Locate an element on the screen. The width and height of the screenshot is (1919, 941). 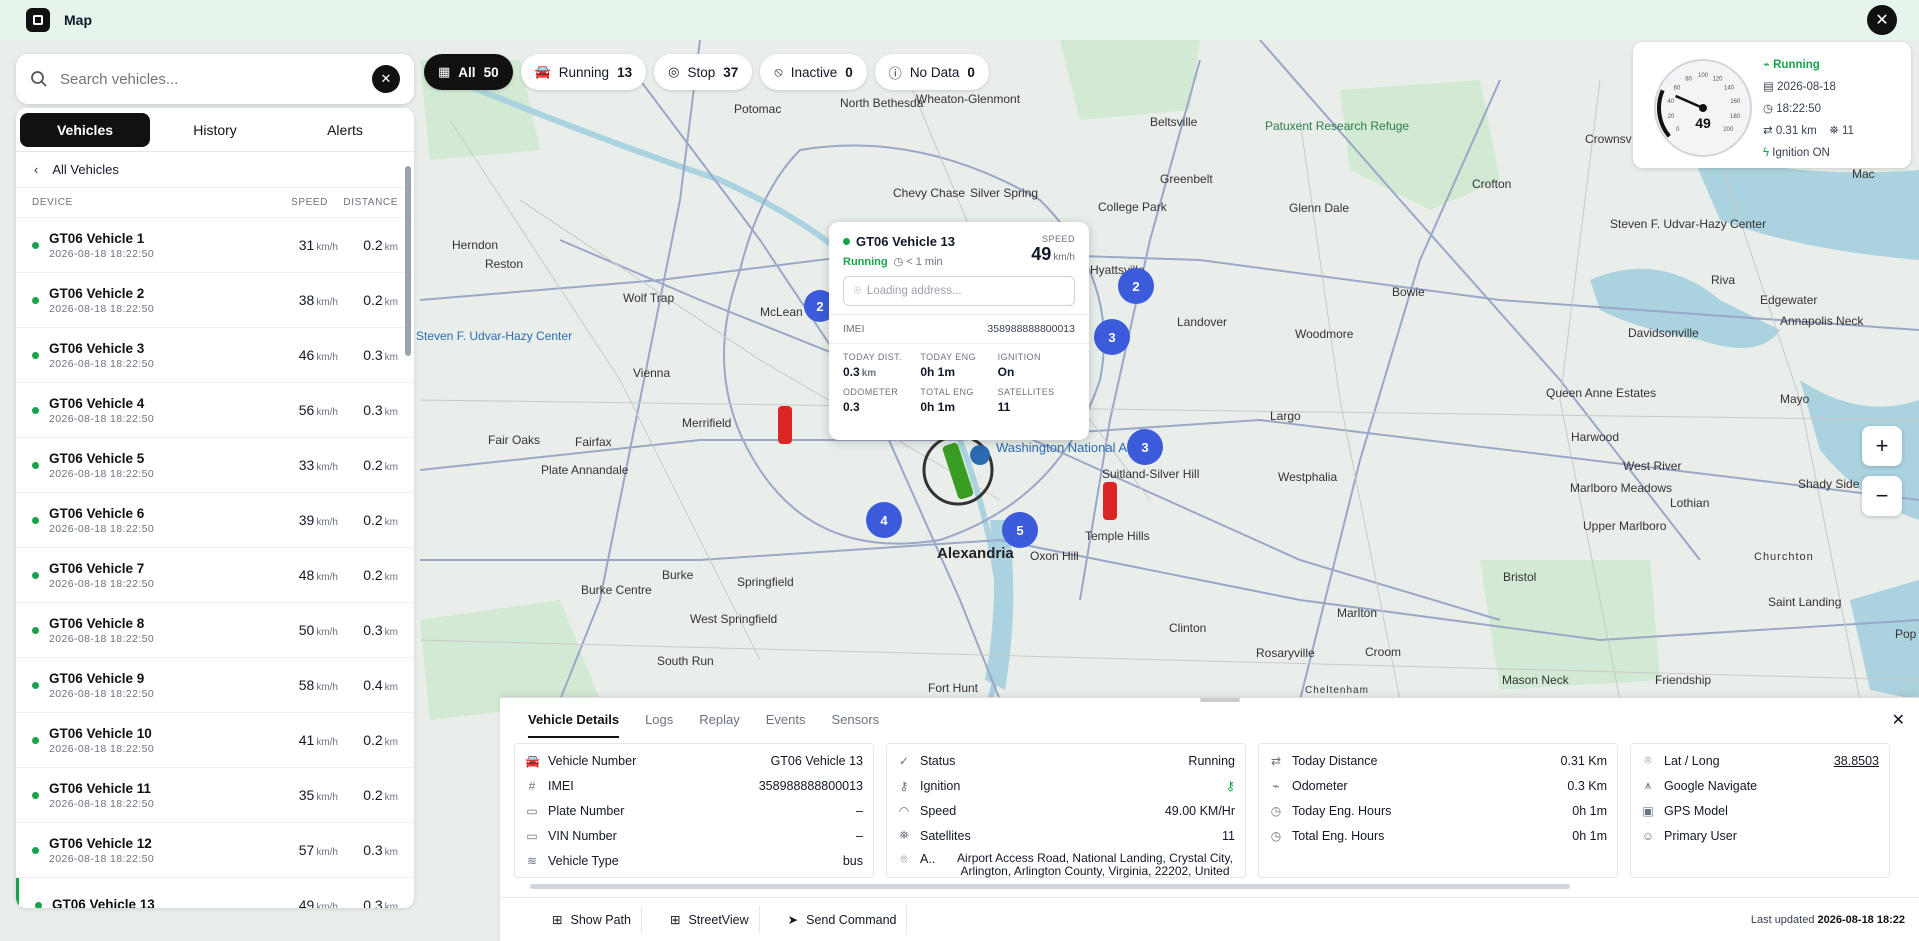
svg-text: Harwood is located at coordinates (1595, 437).